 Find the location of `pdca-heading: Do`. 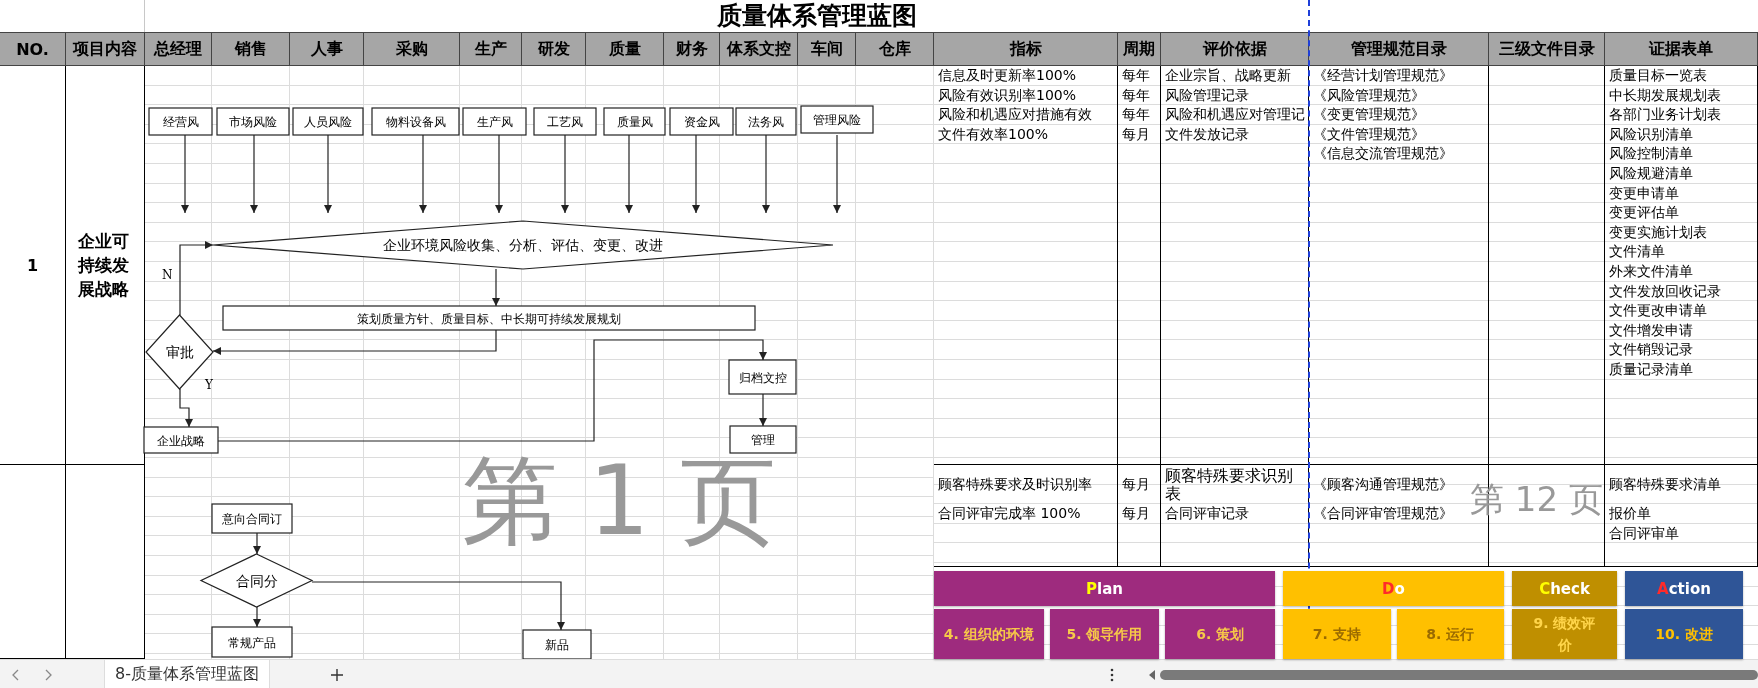

pdca-heading: Do is located at coordinates (1393, 588).